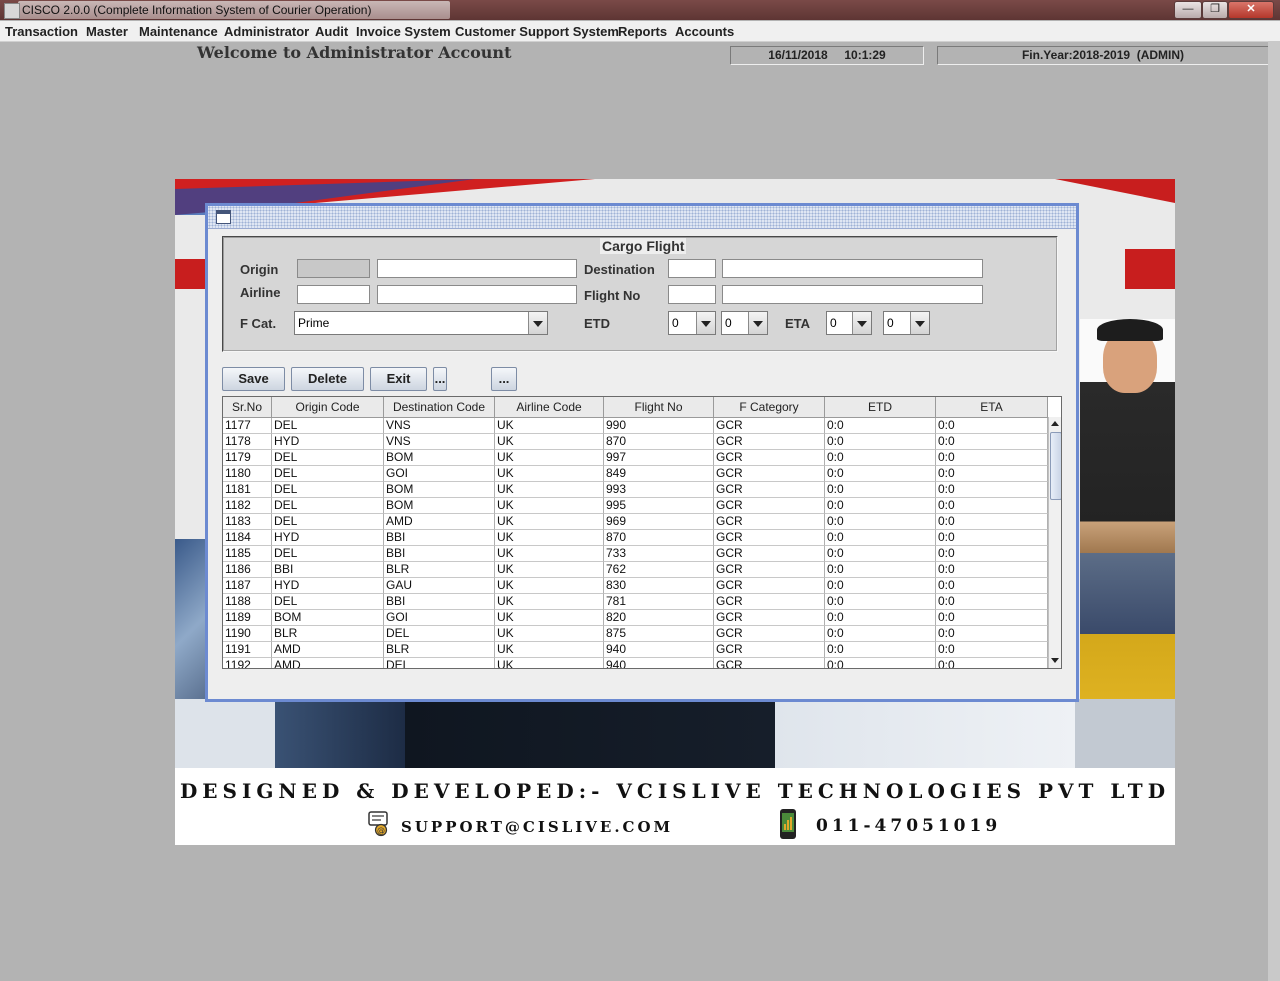 Image resolution: width=1280 pixels, height=981 pixels. I want to click on table-row: 1181 DEL BOM UK 993 GCR 0:0 0:0, so click(635, 490).